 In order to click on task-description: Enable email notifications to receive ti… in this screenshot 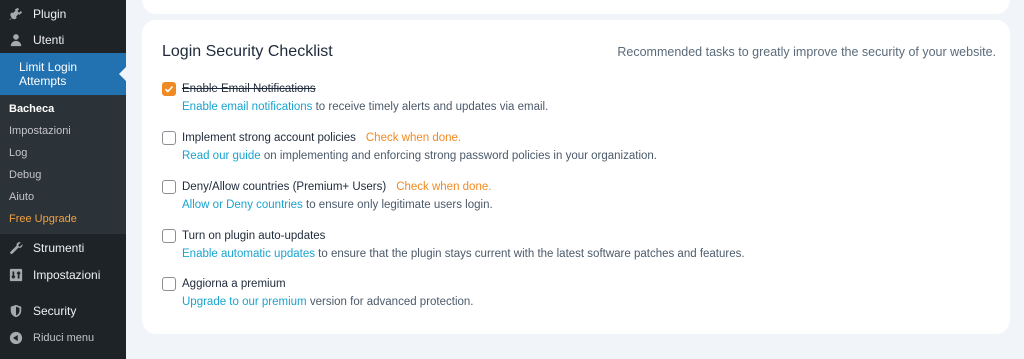, I will do `click(365, 107)`.